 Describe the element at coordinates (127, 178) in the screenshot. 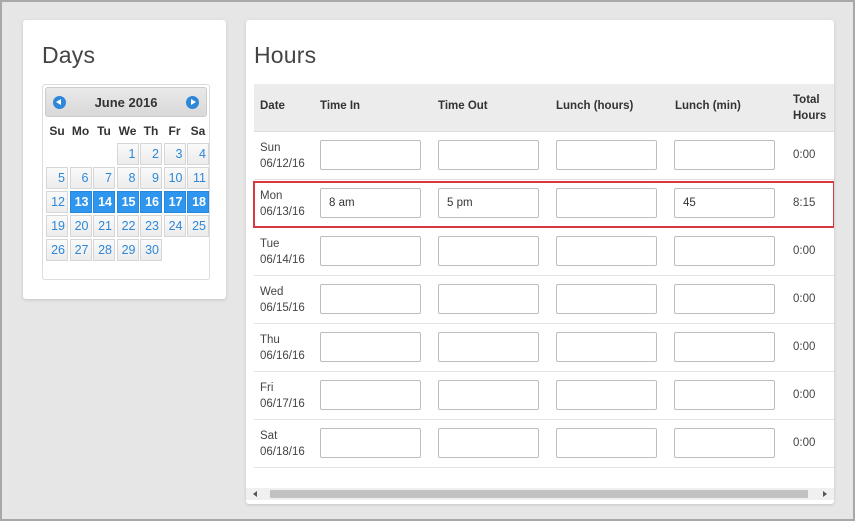

I see `calendar-day: 8` at that location.